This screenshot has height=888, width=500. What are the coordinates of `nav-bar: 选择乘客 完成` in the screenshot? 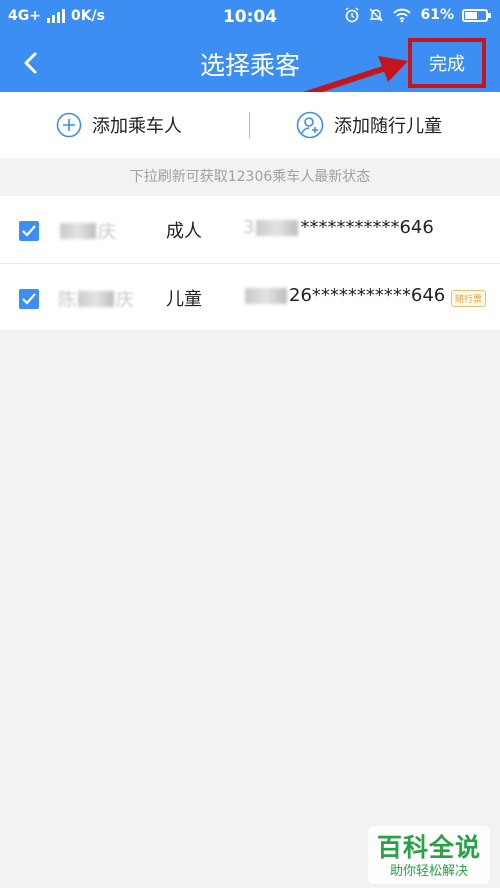 It's located at (250, 63).